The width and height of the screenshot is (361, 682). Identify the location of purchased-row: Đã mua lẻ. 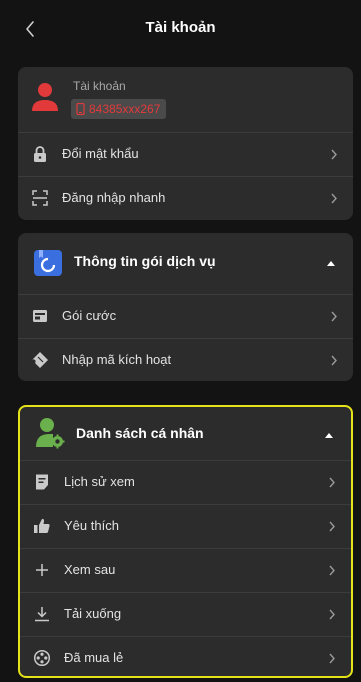
(185, 658).